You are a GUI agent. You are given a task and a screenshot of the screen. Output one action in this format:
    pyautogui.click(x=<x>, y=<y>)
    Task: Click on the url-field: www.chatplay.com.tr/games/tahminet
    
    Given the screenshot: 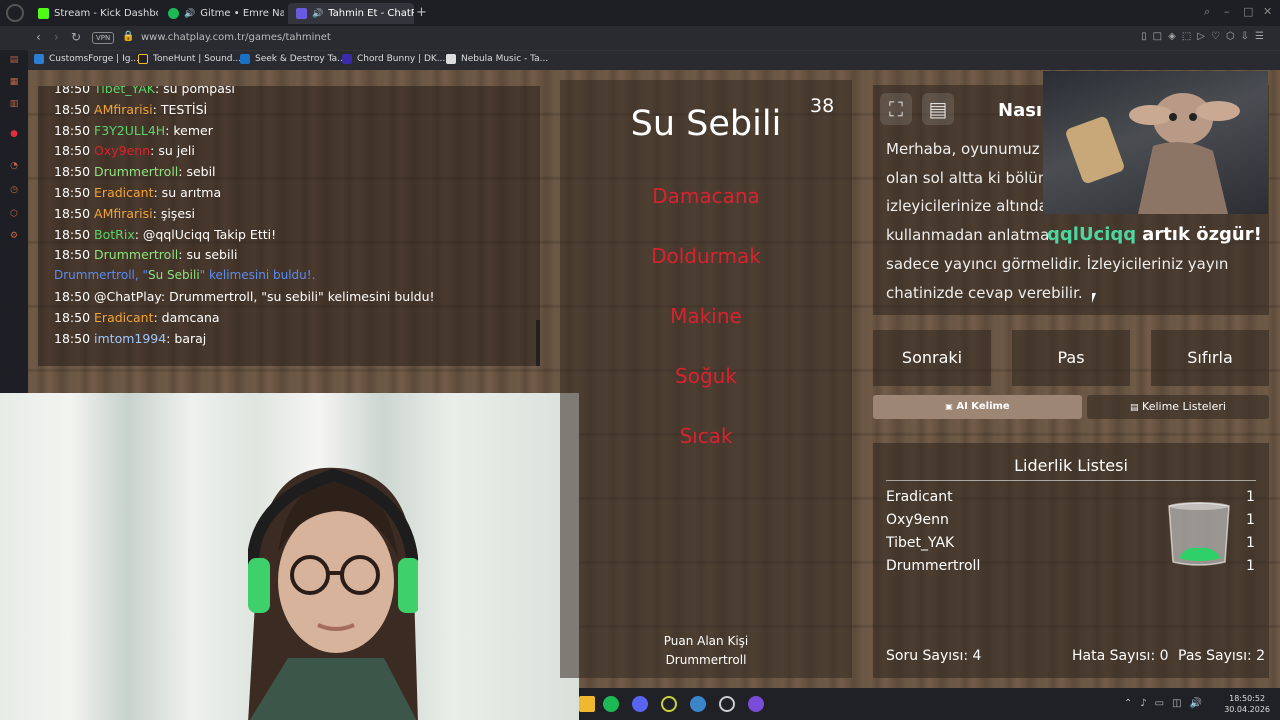 What is the action you would take?
    pyautogui.click(x=236, y=37)
    